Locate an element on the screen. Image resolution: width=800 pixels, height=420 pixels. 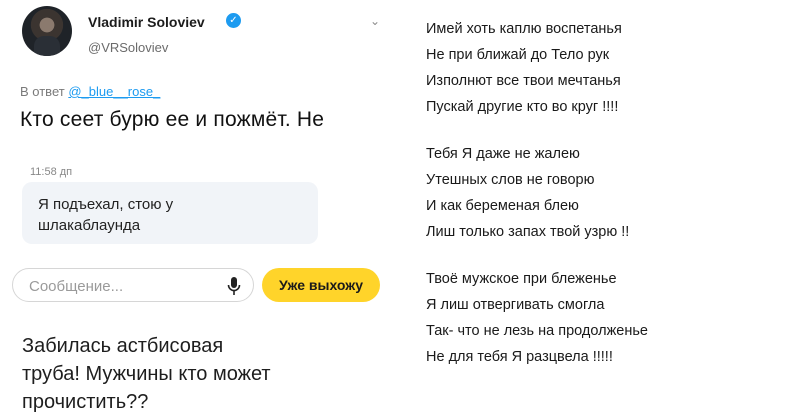
author-name: Vladimir Soloviev is located at coordinates (146, 22).